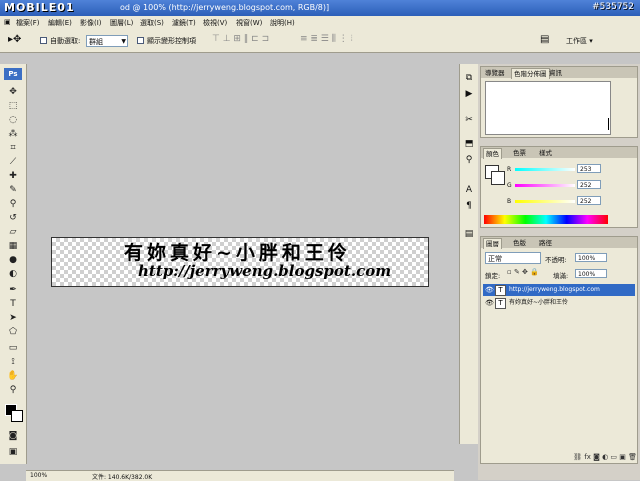  I want to click on menu-select: 選取(S), so click(152, 23).